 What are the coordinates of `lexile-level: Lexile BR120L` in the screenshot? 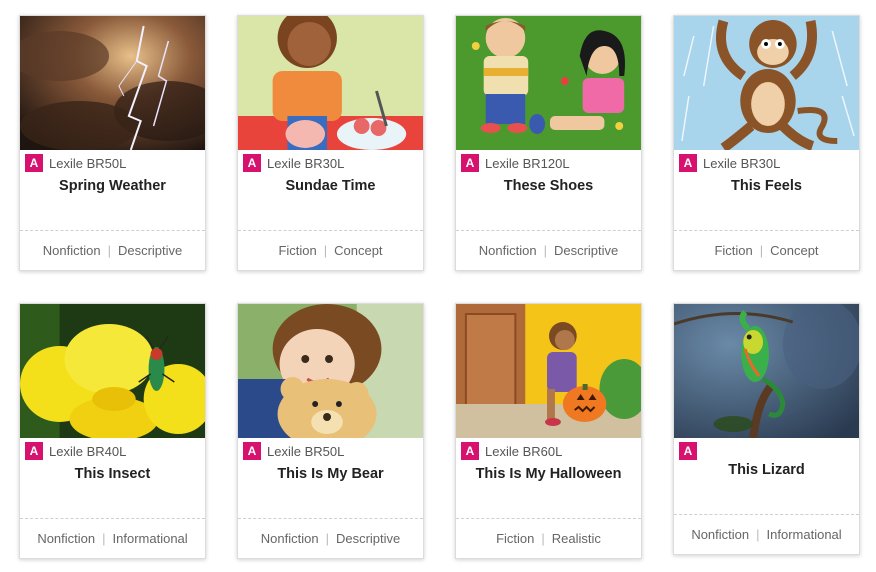 It's located at (527, 163).